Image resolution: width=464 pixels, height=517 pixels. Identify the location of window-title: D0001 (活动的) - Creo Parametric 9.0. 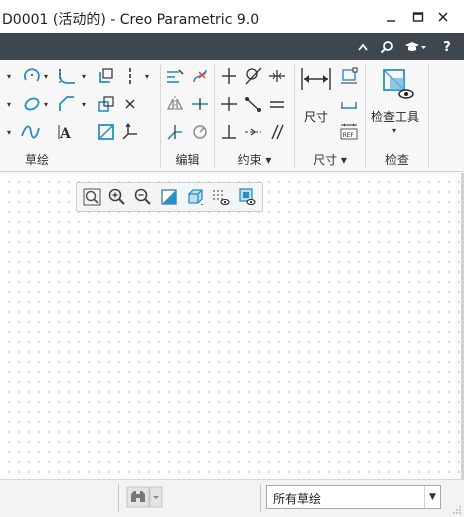
(131, 20).